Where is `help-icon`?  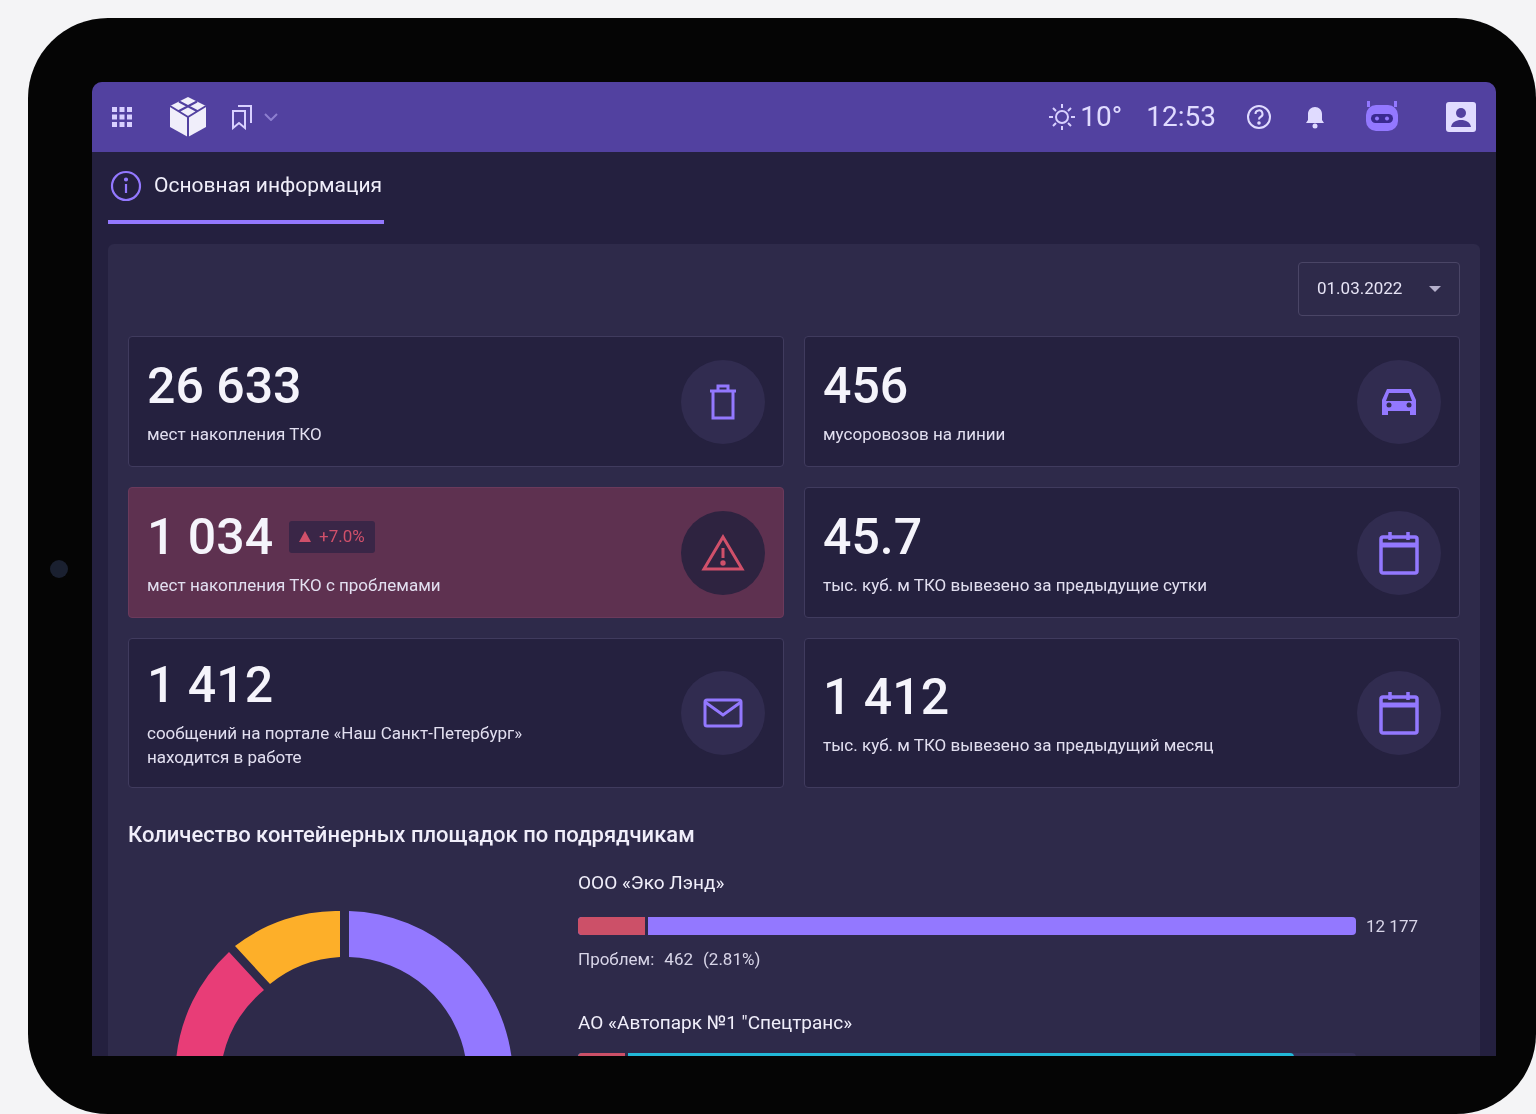 help-icon is located at coordinates (1259, 117).